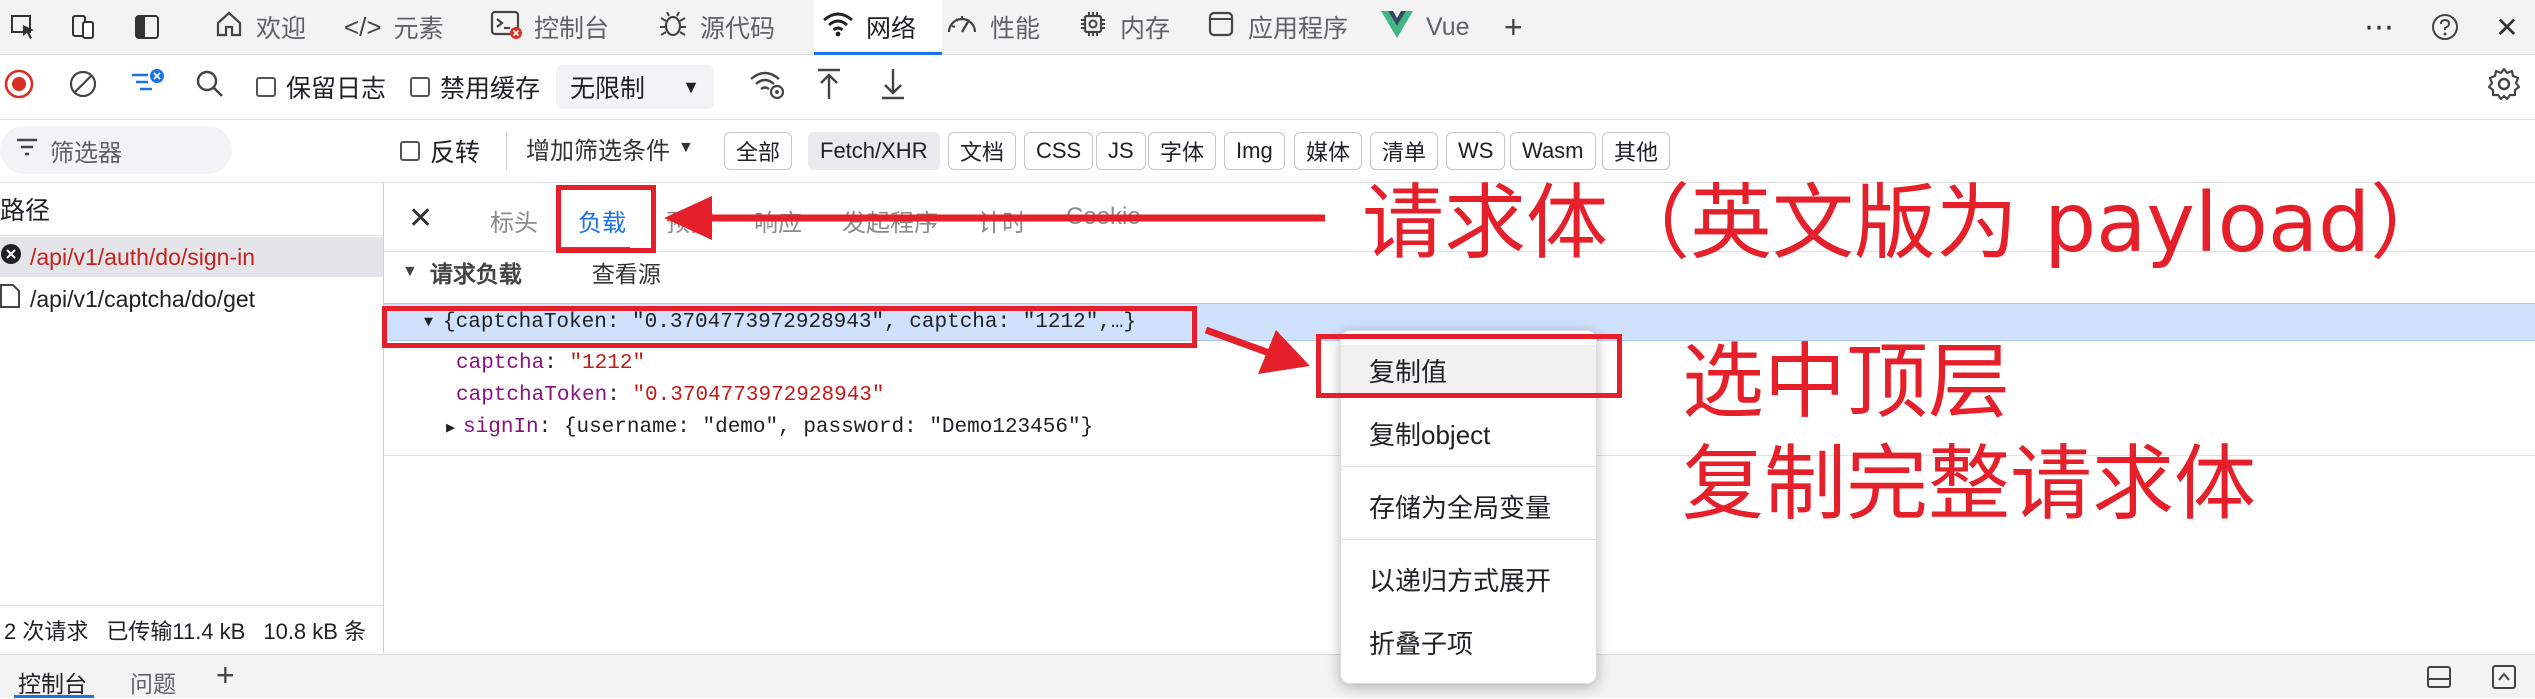 This screenshot has height=699, width=2535. What do you see at coordinates (994, 285) in the screenshot?
I see `annotation-arrows` at bounding box center [994, 285].